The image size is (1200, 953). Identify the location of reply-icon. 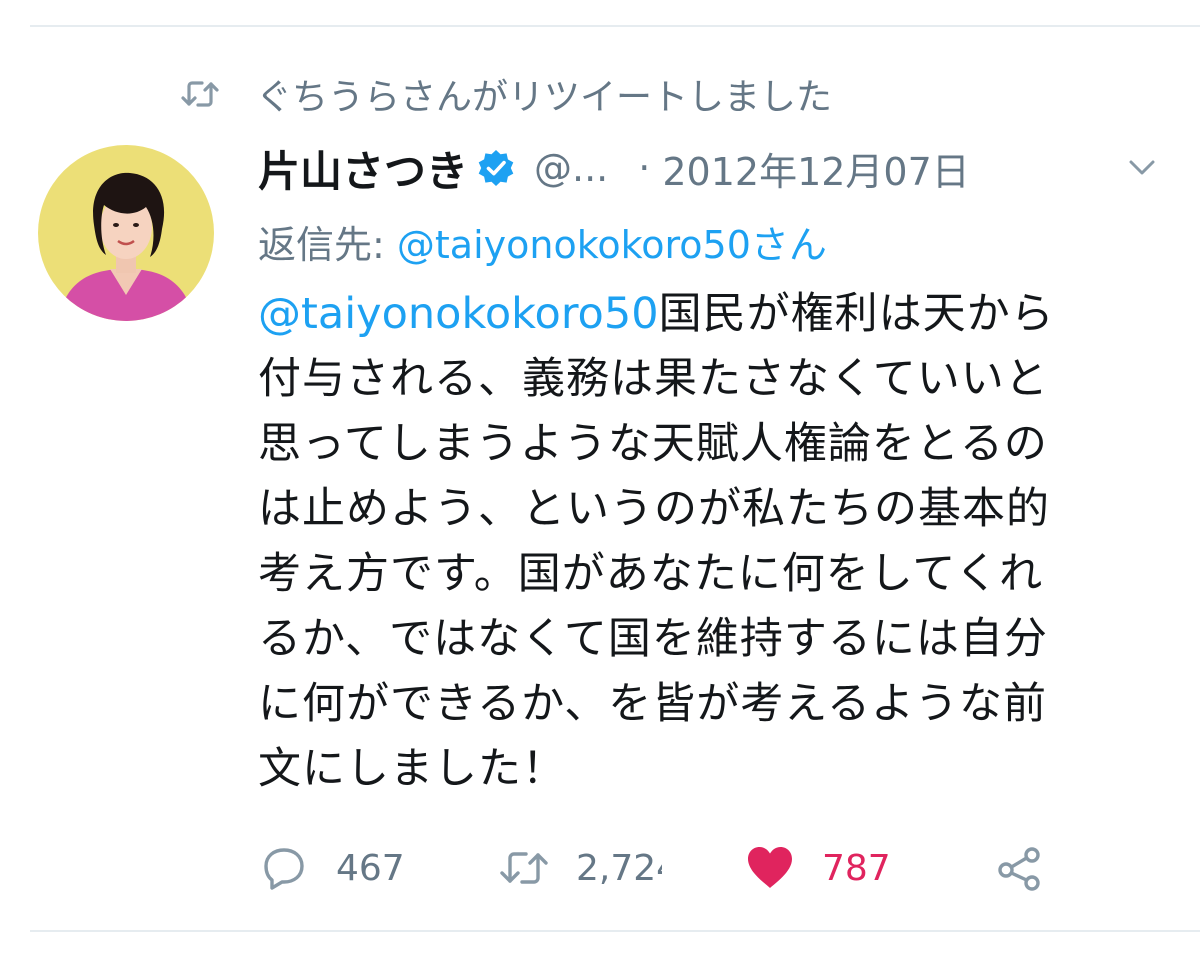
(284, 868).